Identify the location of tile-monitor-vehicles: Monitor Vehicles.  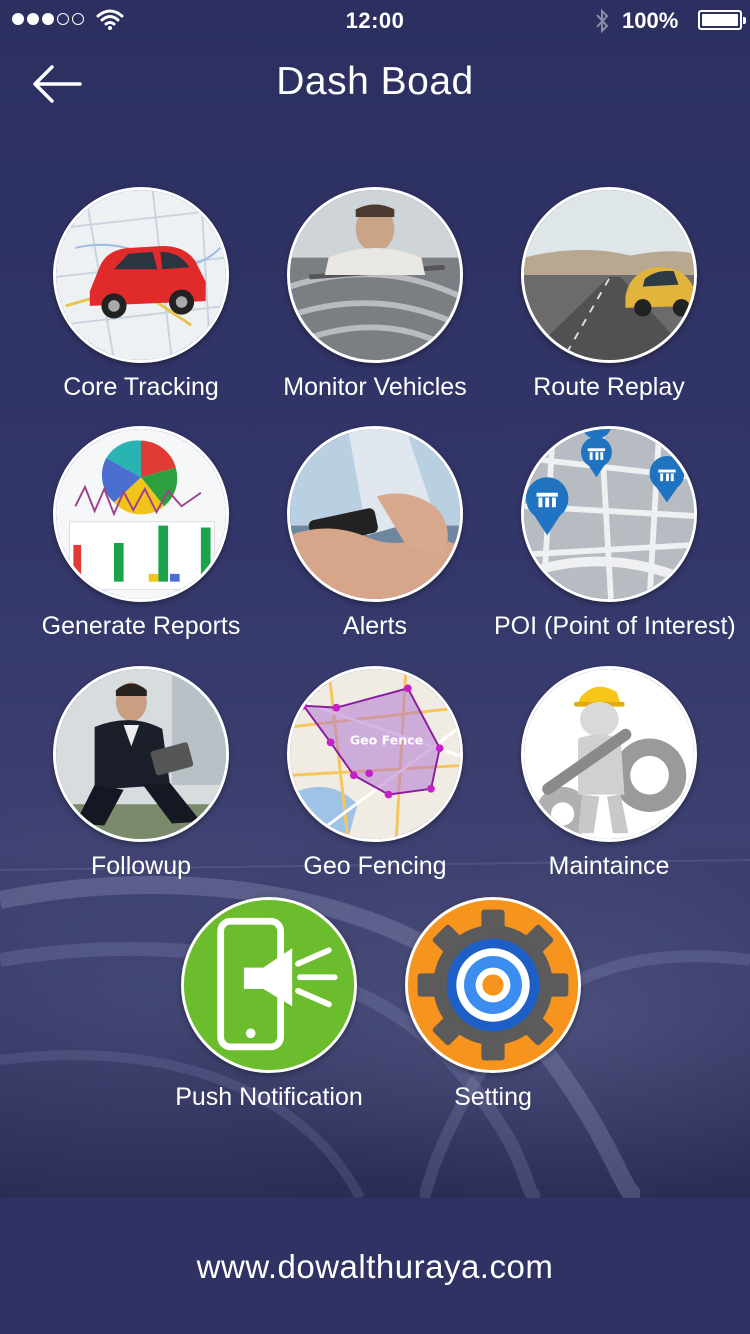
(375, 294).